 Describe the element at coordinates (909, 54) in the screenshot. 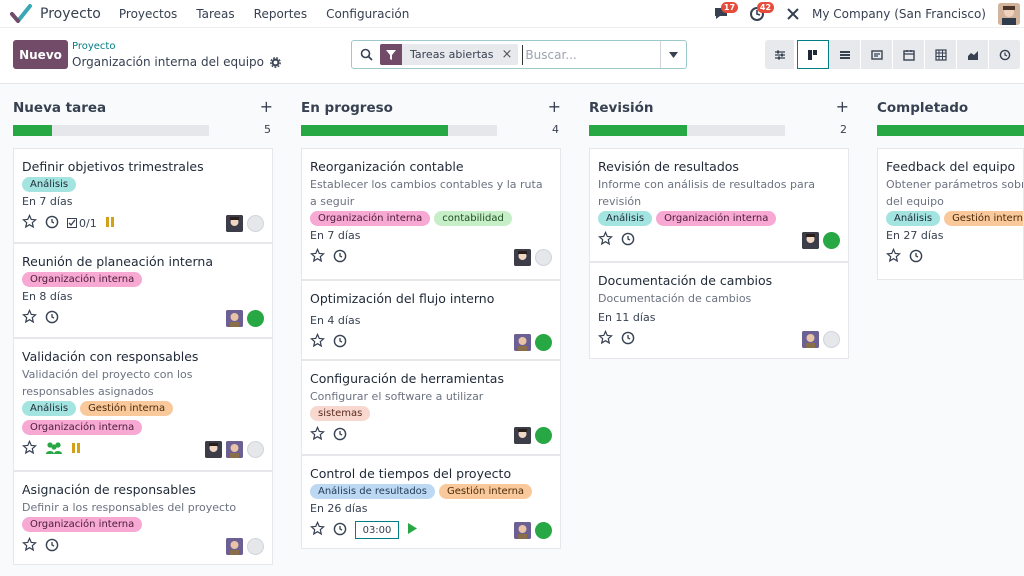

I see `view-calendar-button` at that location.